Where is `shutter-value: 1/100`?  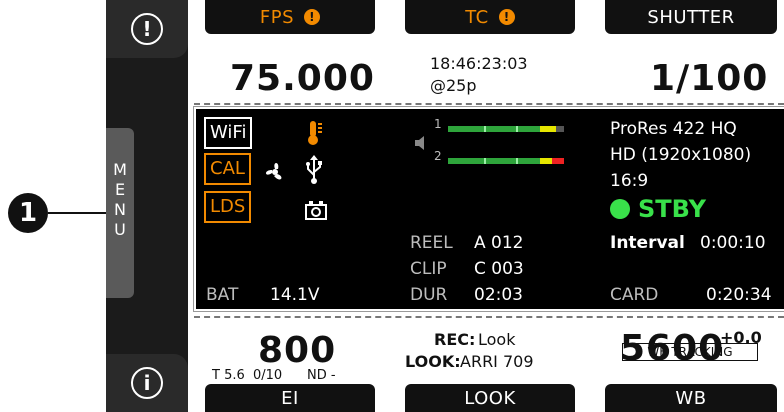 shutter-value: 1/100 is located at coordinates (709, 78).